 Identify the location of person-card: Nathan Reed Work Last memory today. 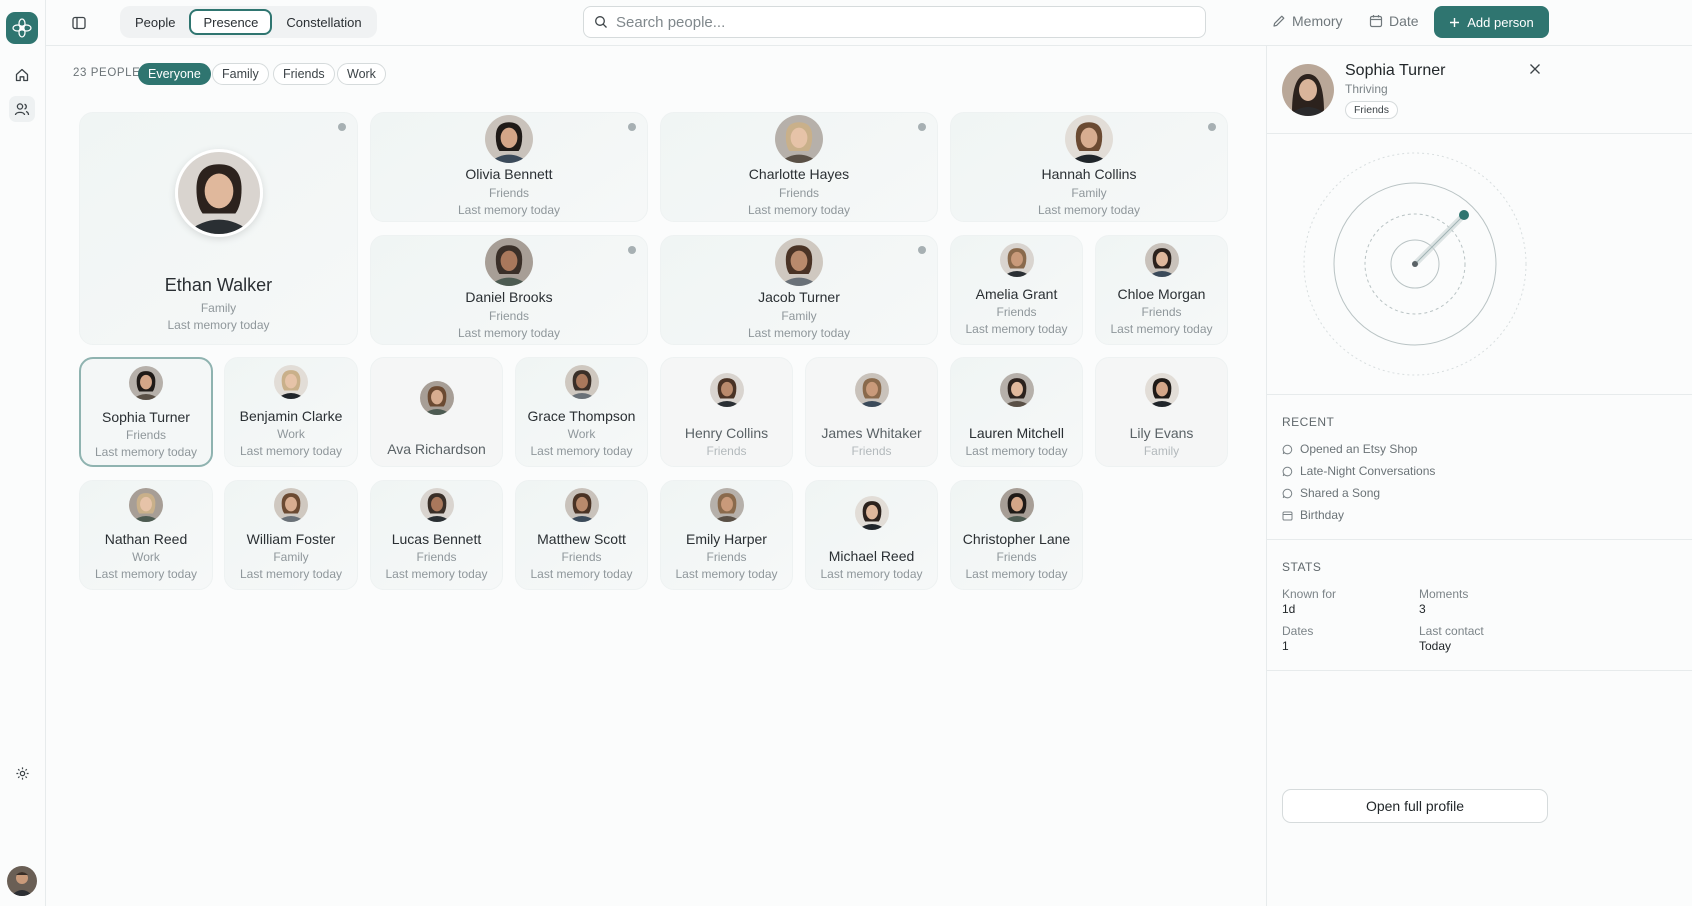
(146, 535).